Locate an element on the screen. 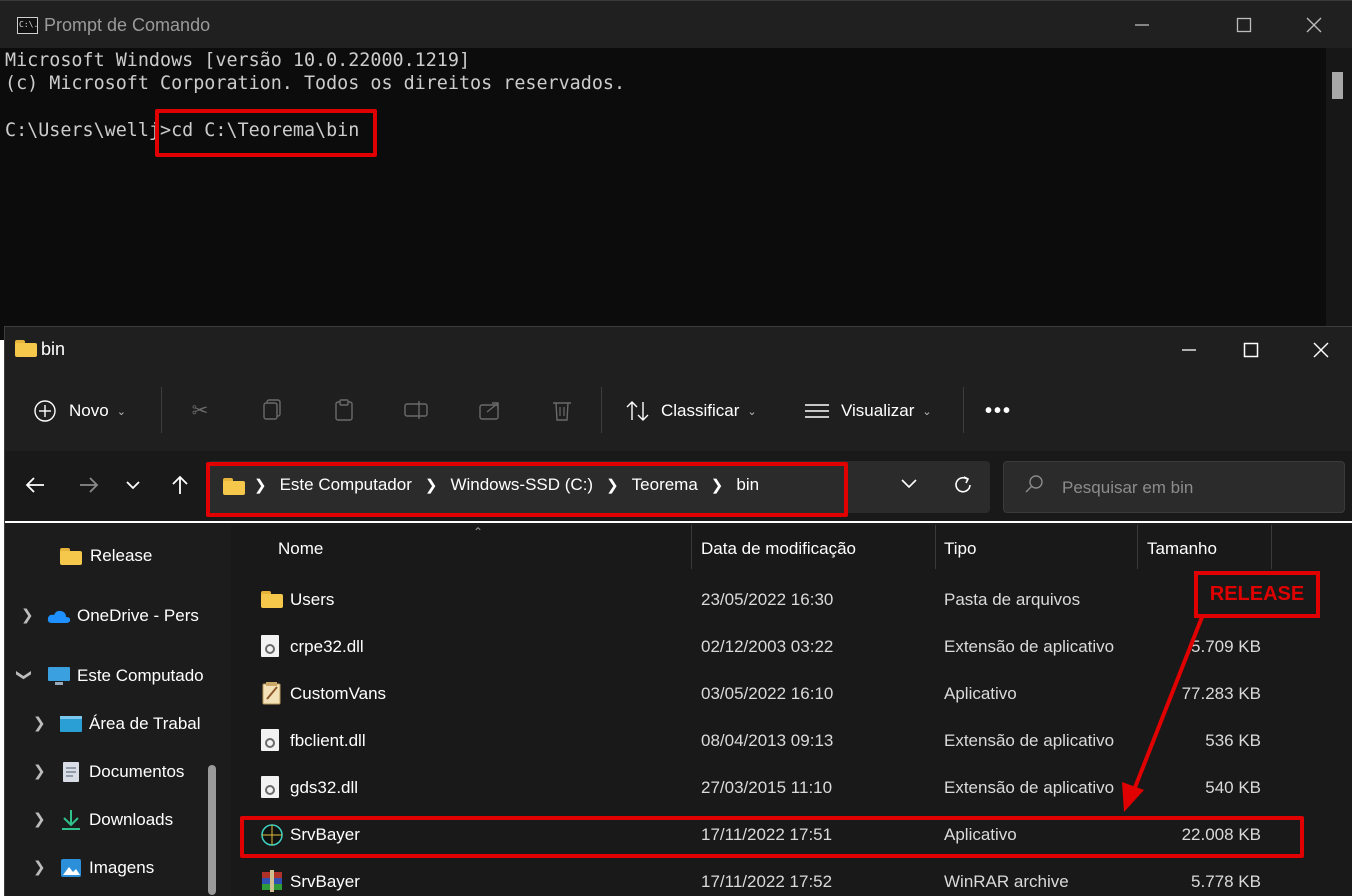 The image size is (1352, 896). sidebar-item-desktop: Área de Trabal is located at coordinates (133, 724).